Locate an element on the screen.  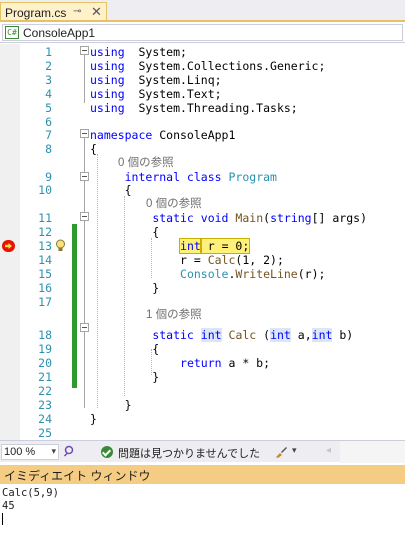
code-text: using System.Collections.Generic; is located at coordinates (207, 66).